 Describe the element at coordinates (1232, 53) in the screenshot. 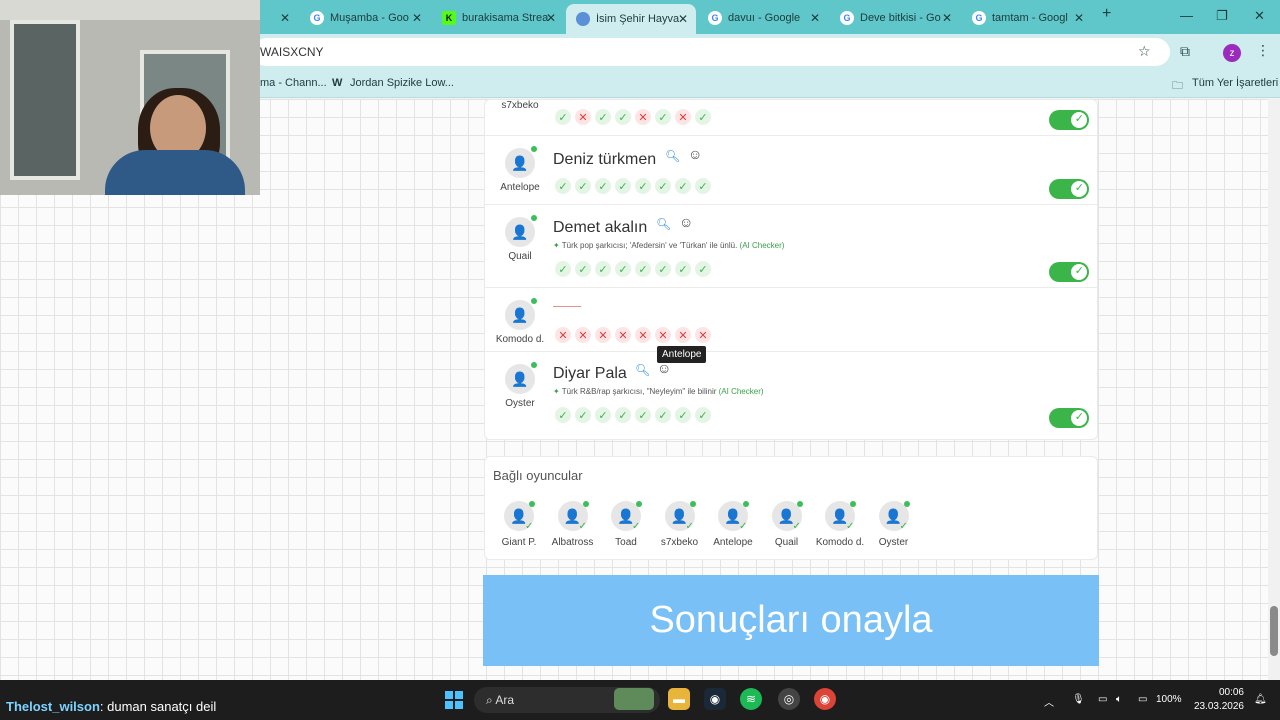

I see `profile-avatar: z` at that location.